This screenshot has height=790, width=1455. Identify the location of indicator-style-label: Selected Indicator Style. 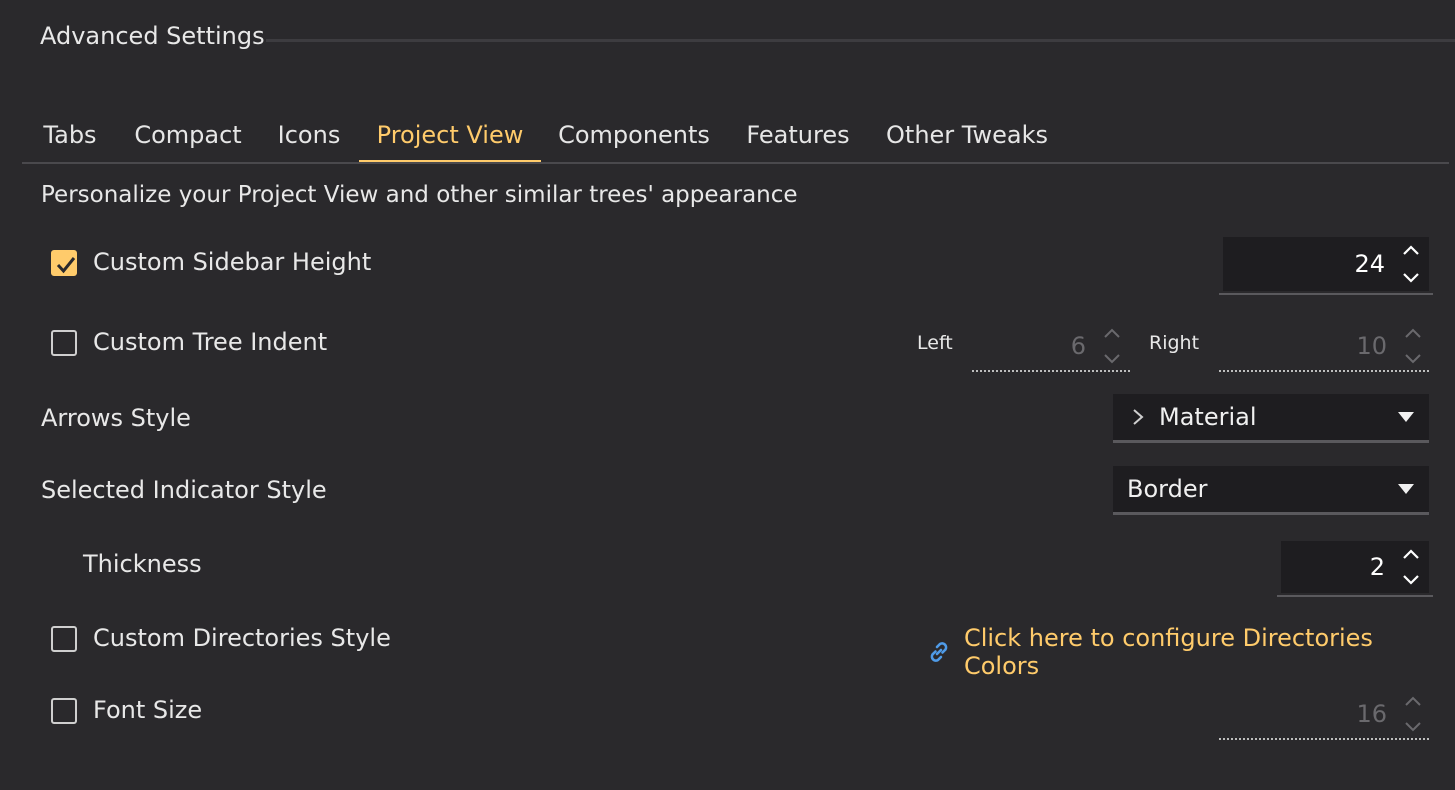
(184, 490).